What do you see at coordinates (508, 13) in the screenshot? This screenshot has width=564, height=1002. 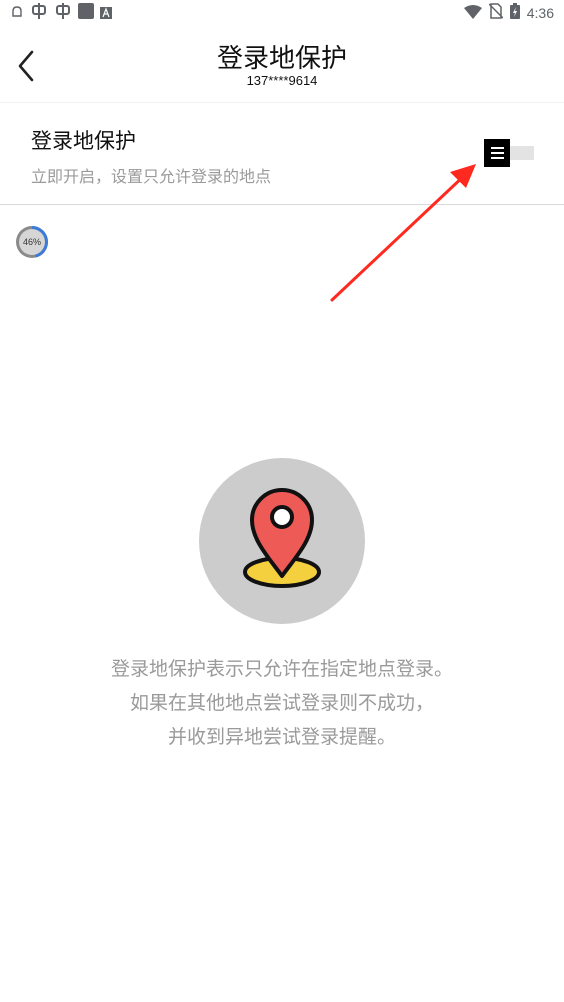 I see `status-bar-right: 4:36` at bounding box center [508, 13].